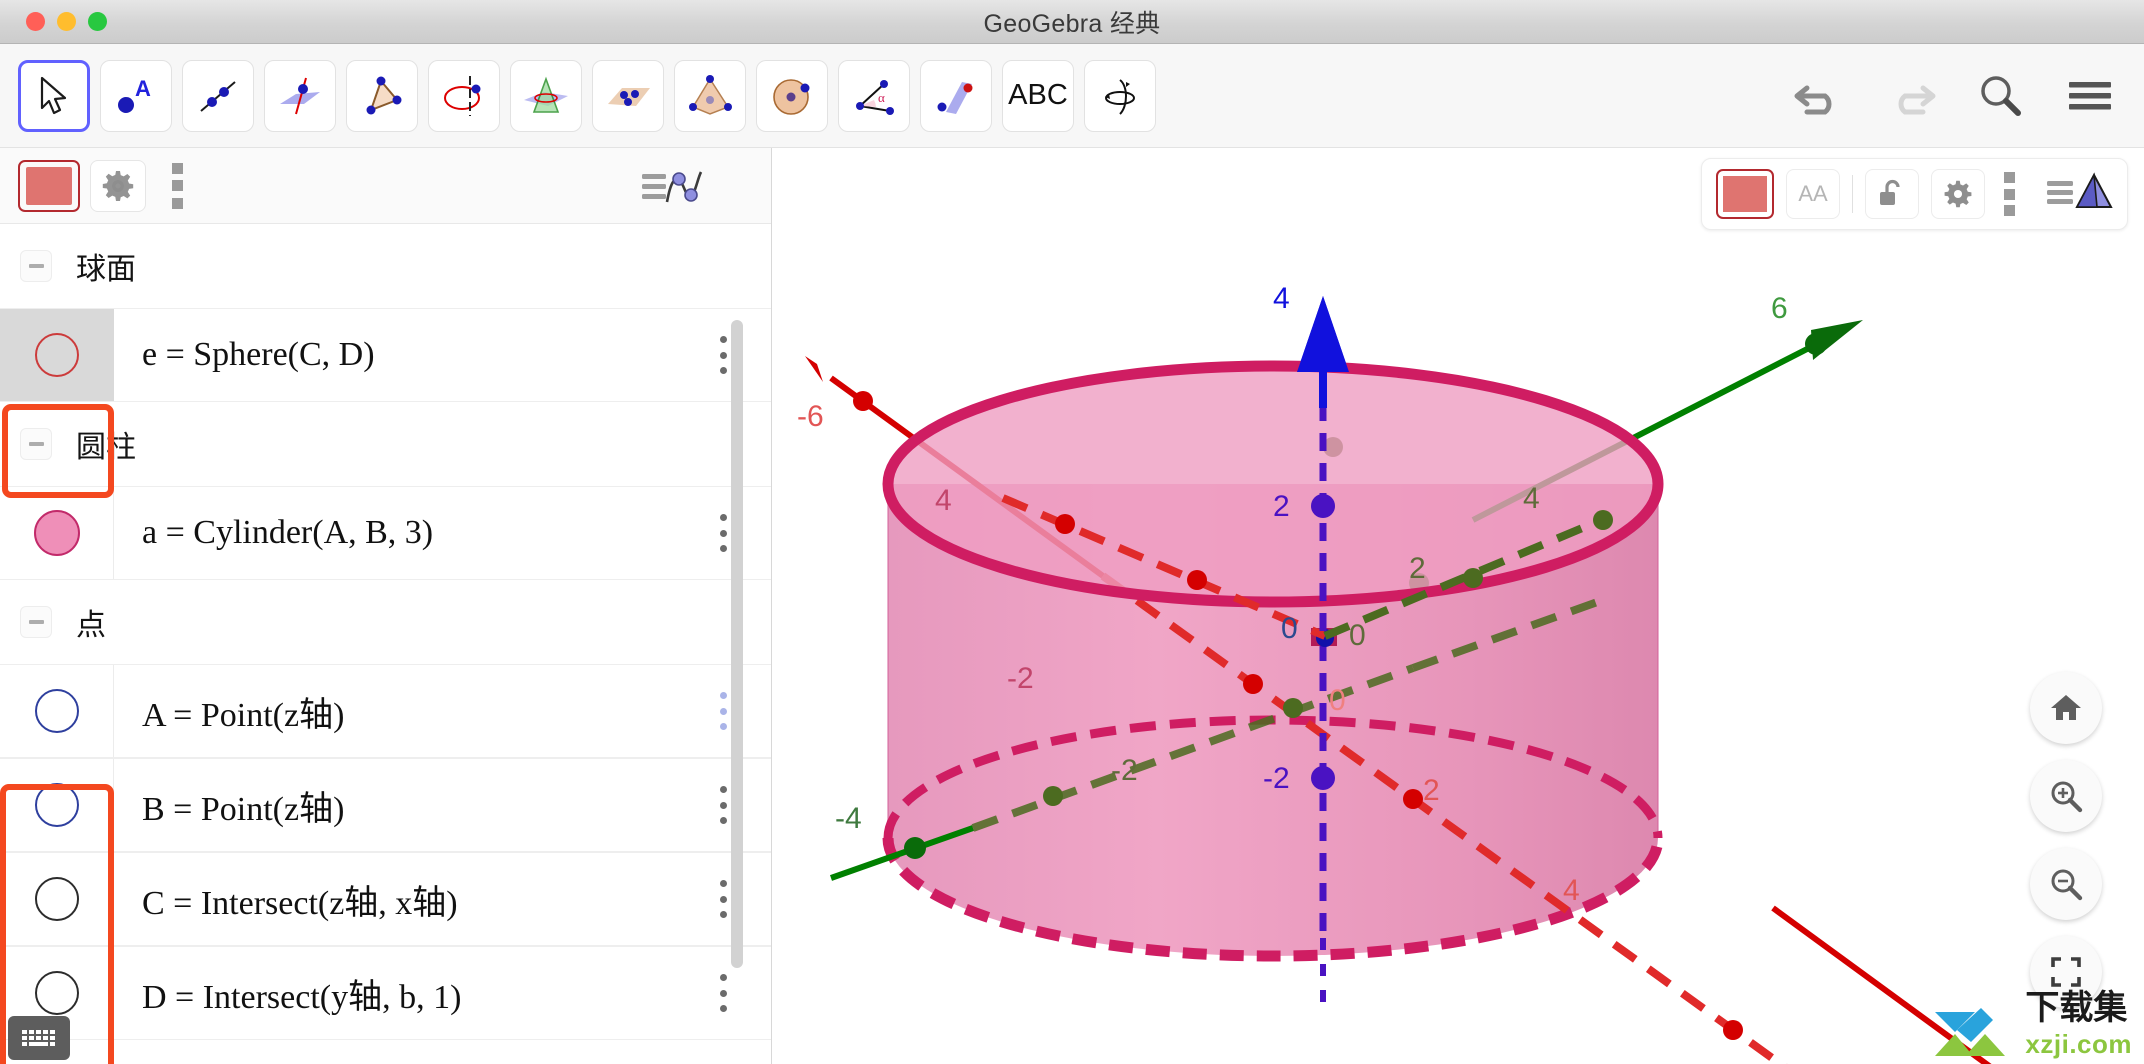 Image resolution: width=2144 pixels, height=1064 pixels. Describe the element at coordinates (2066, 884) in the screenshot. I see `zoom-out-button` at that location.